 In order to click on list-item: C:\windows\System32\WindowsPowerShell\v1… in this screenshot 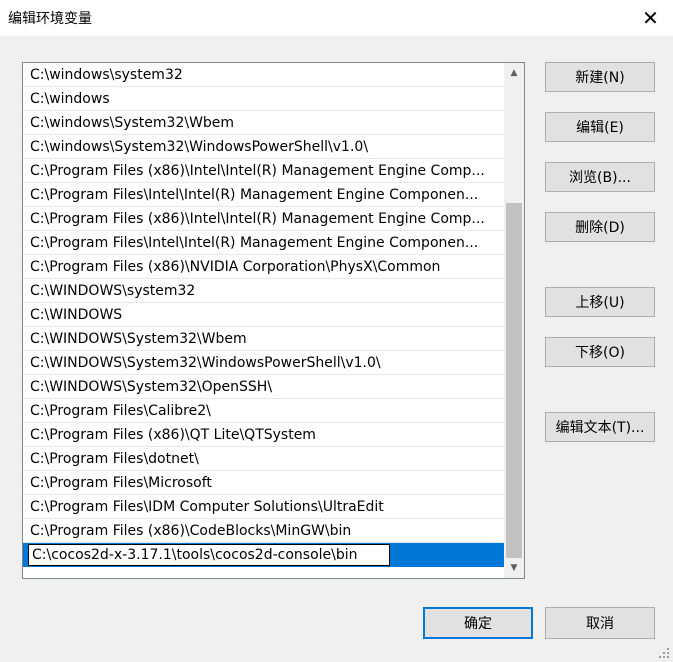, I will do `click(263, 147)`.